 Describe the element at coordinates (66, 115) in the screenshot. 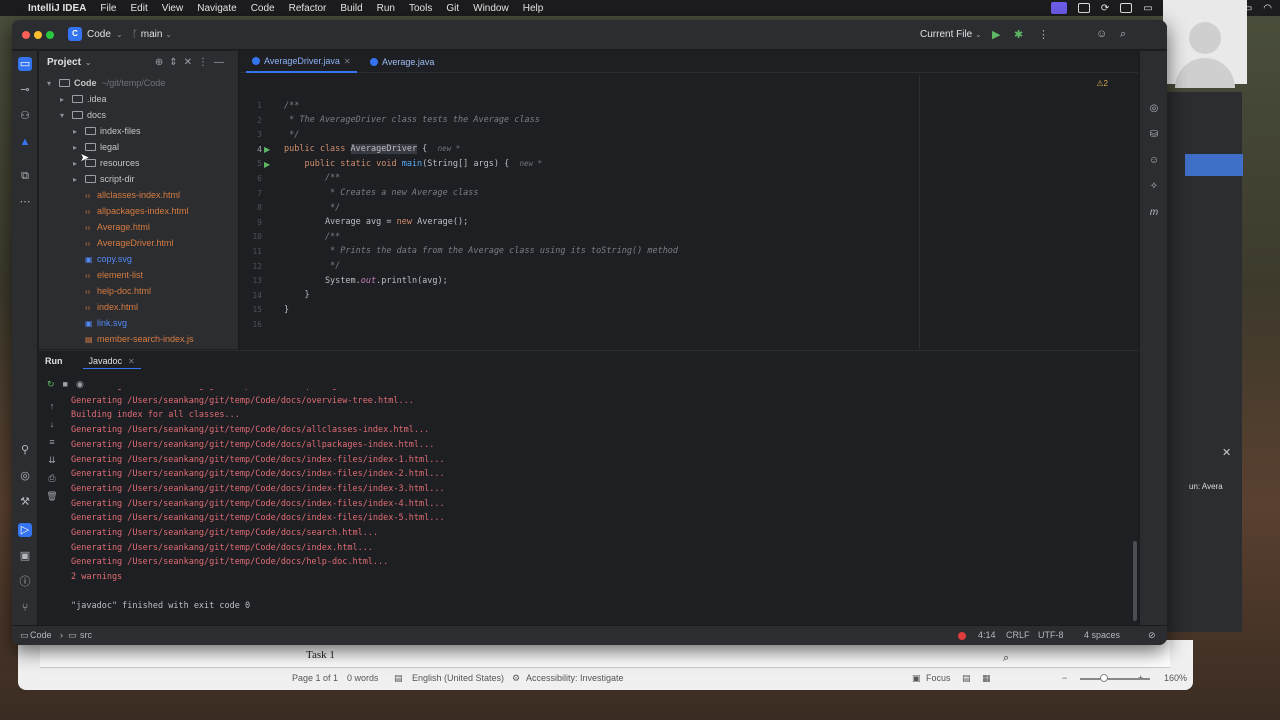

I see `chevron-down-icon: ▾` at that location.